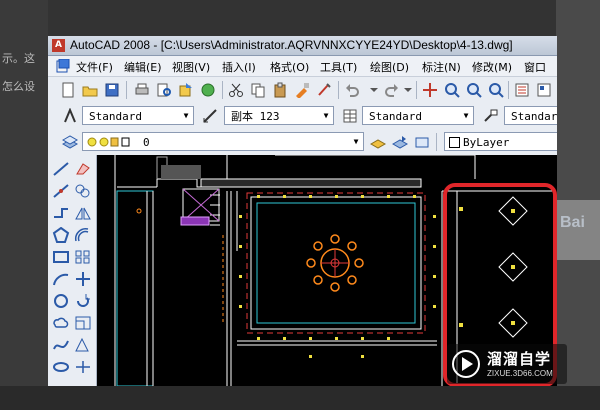  I want to click on document-icon, so click(63, 66).